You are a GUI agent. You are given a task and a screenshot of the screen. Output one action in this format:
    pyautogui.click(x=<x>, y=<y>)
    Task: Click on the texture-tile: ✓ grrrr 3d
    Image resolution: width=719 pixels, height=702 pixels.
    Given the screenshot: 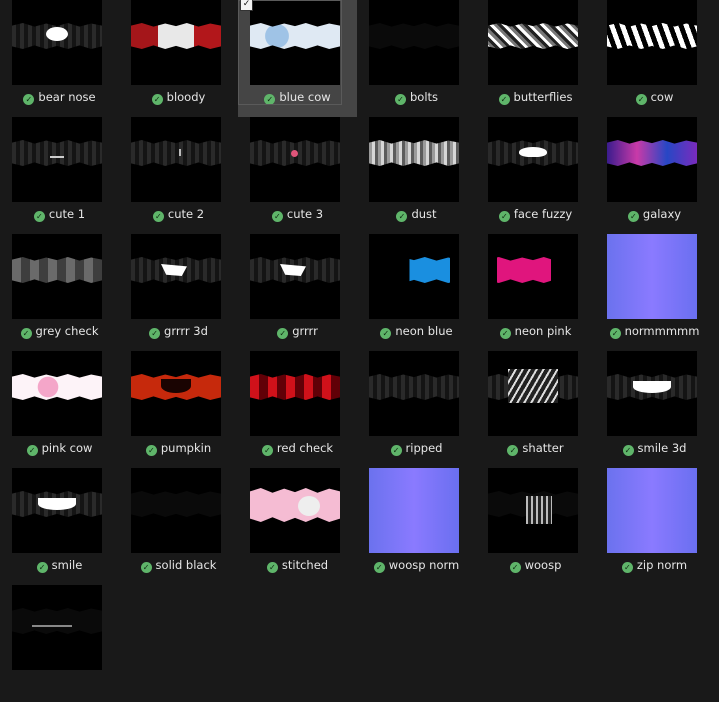 What is the action you would take?
    pyautogui.click(x=178, y=292)
    